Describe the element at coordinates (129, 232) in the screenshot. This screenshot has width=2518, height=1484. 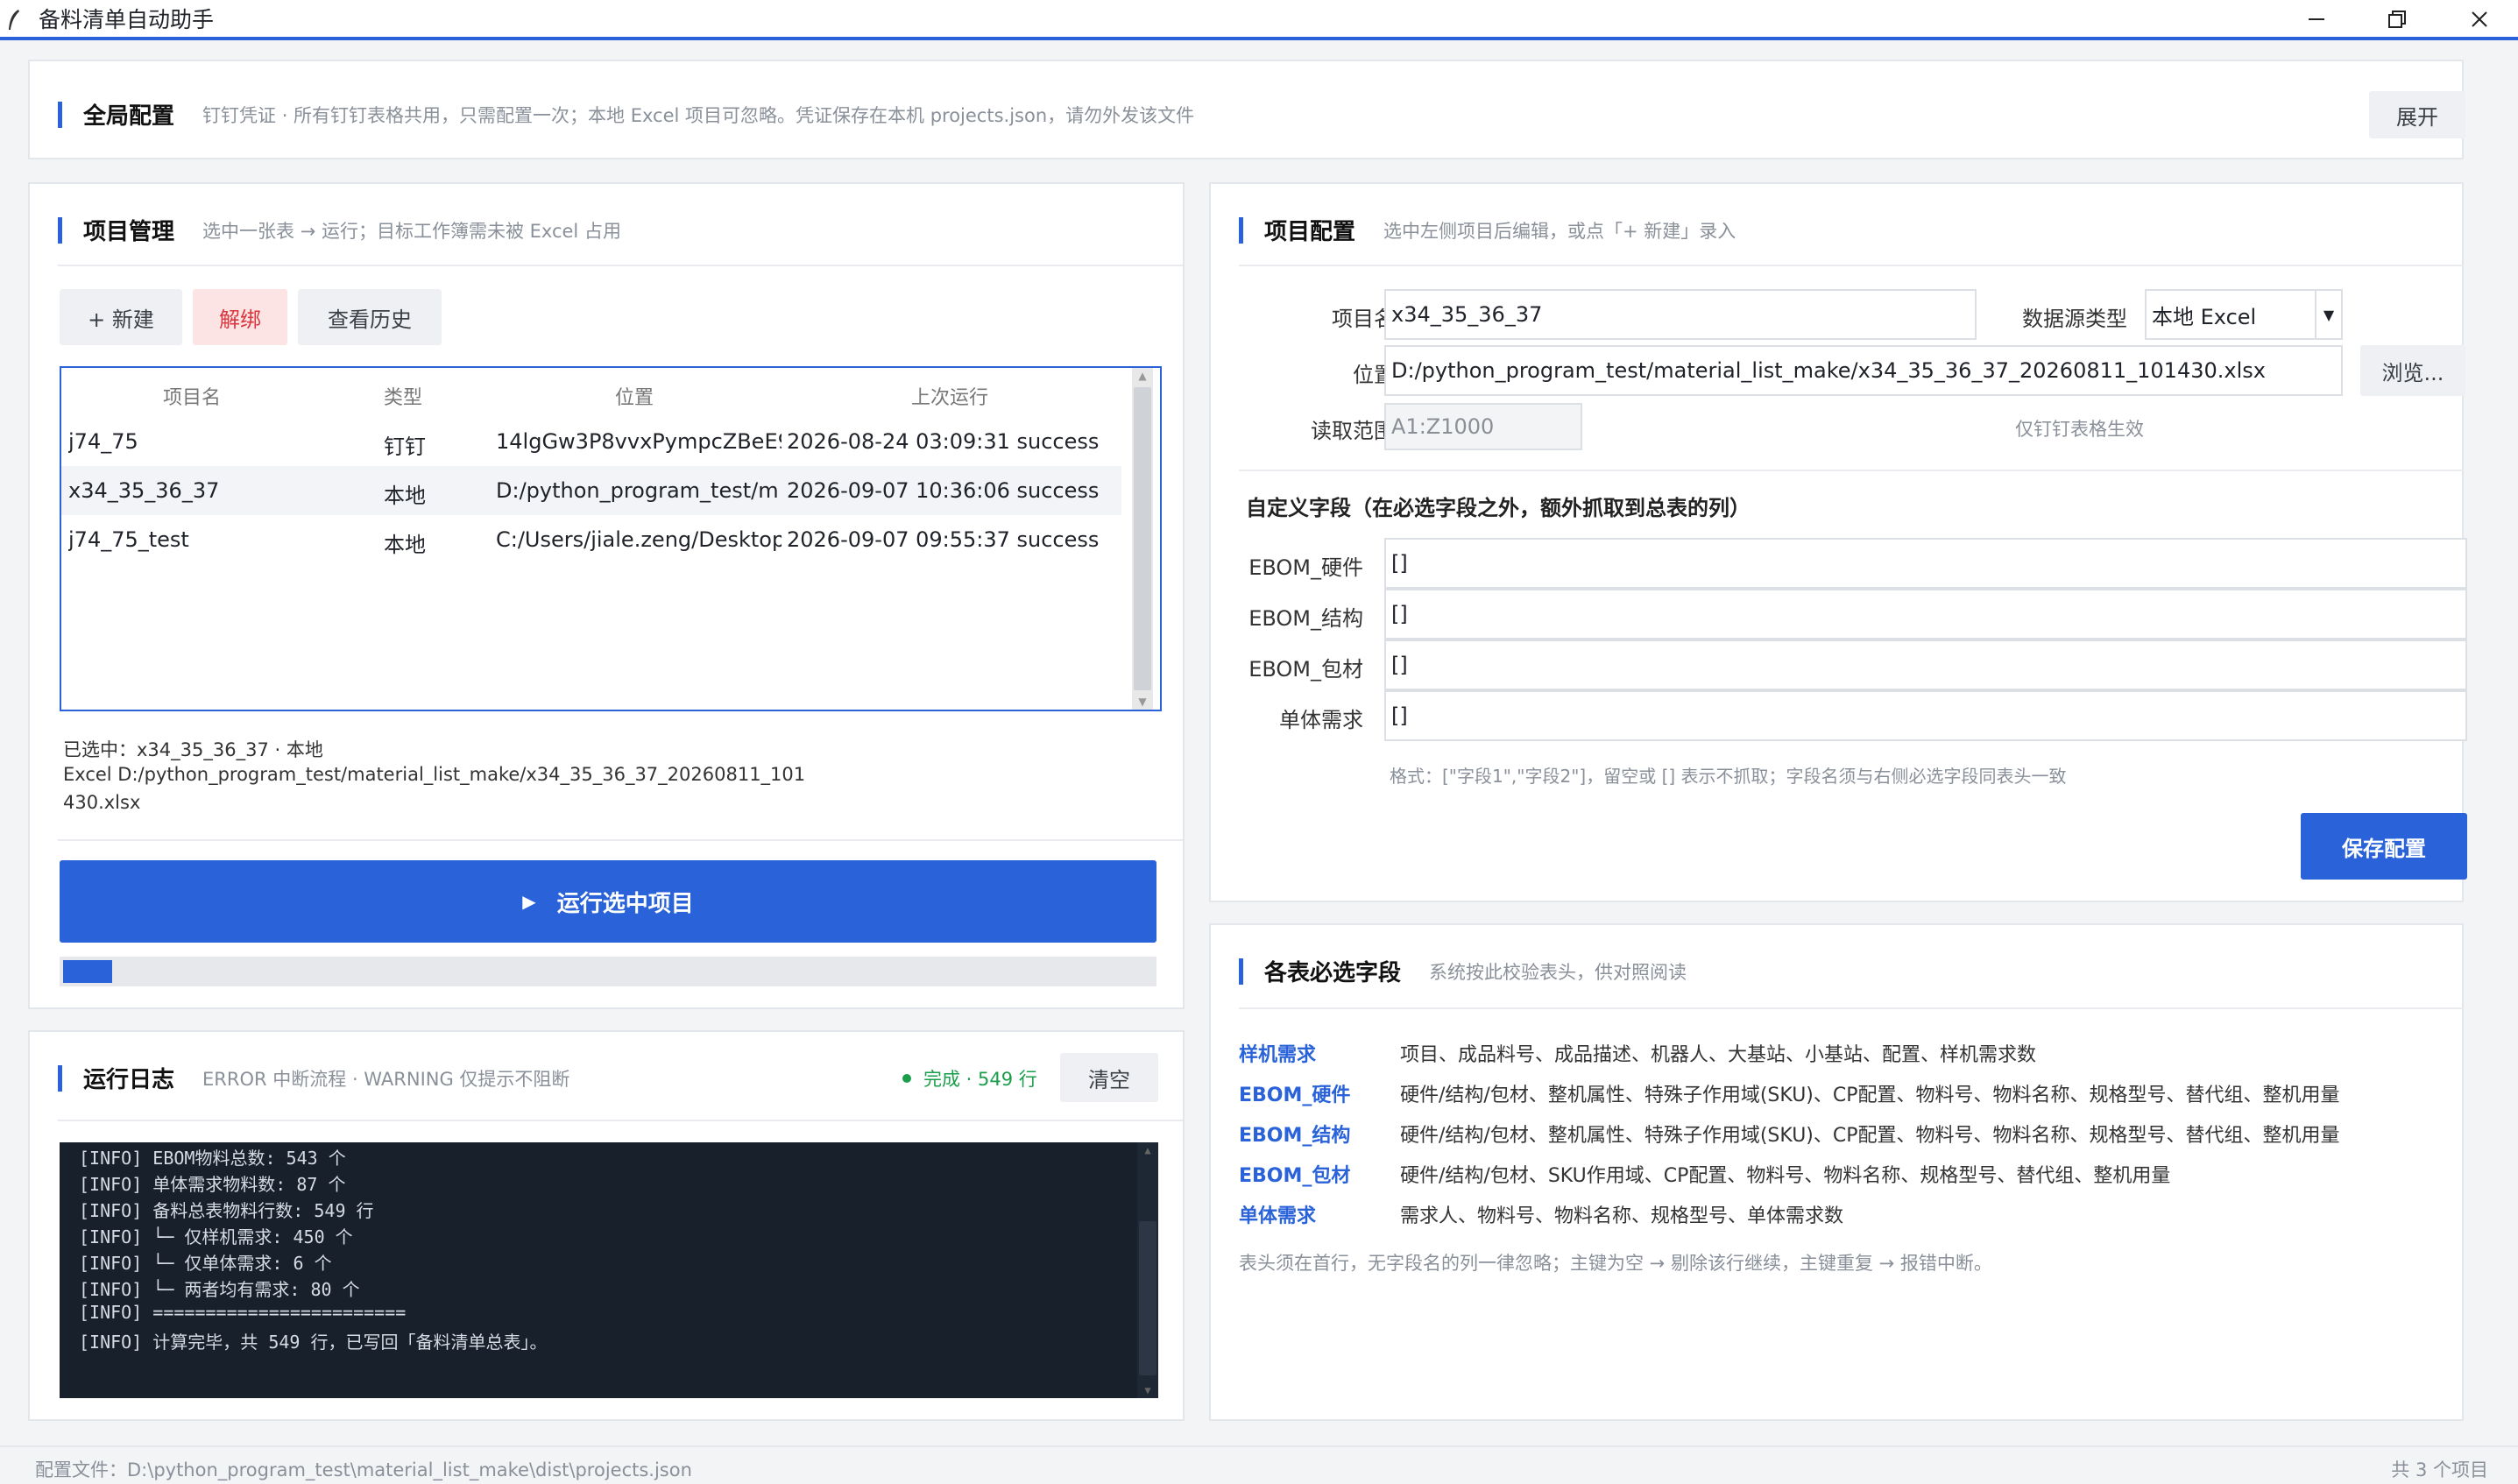
I see `project-mgmt-title: 项目管理` at that location.